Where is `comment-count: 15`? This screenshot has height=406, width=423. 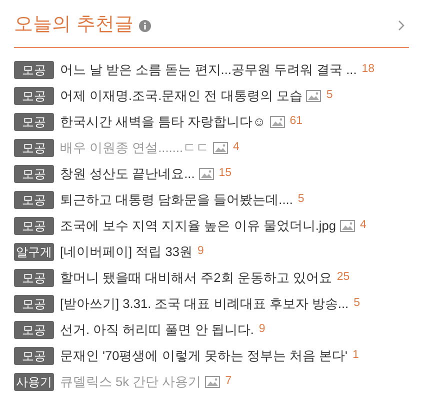 comment-count: 15 is located at coordinates (225, 174).